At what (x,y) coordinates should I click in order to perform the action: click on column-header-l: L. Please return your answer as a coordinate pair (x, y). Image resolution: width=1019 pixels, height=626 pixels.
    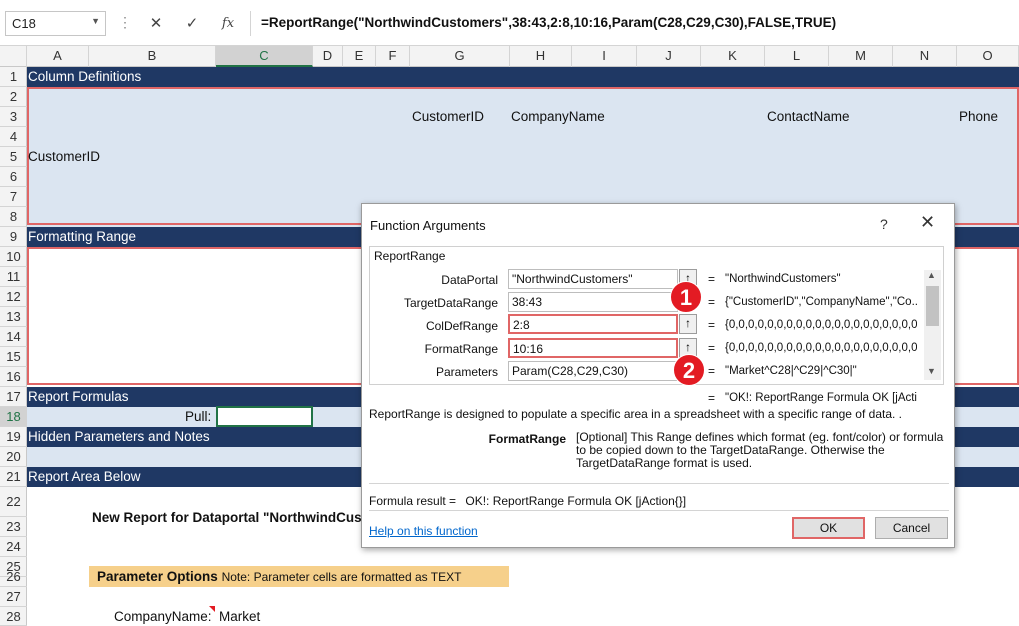
    Looking at the image, I should click on (797, 56).